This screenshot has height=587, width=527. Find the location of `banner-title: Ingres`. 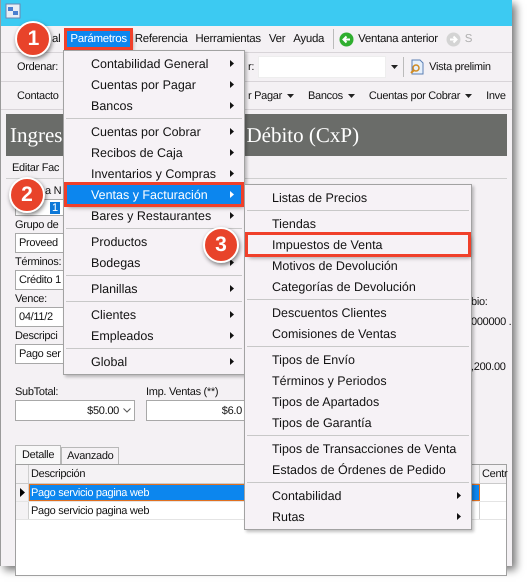

banner-title: Ingres is located at coordinates (36, 135).